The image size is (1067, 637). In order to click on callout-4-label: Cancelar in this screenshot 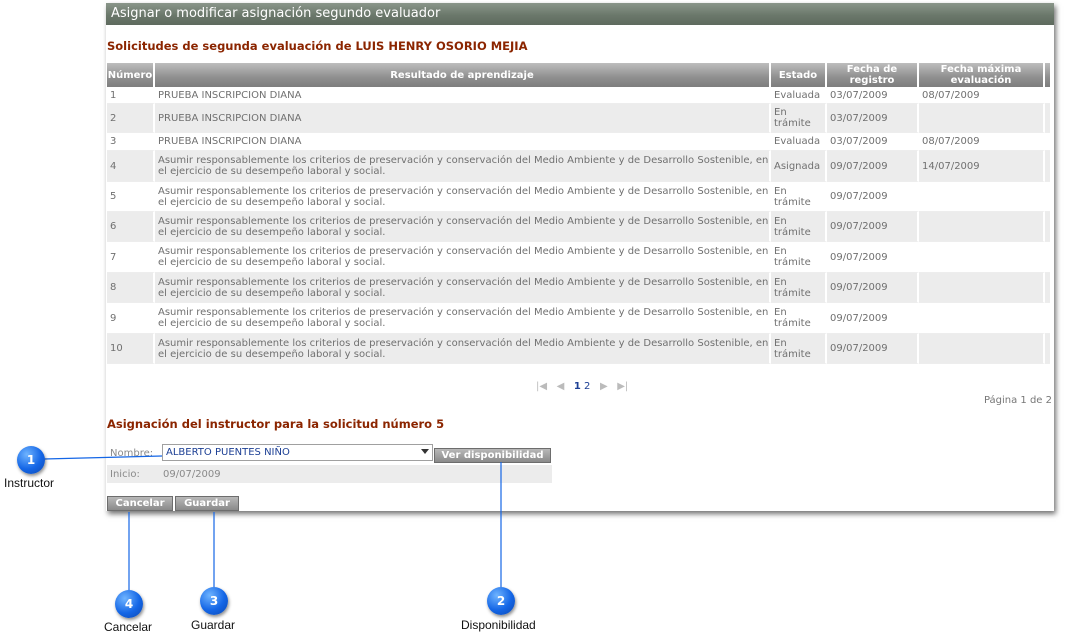, I will do `click(128, 627)`.